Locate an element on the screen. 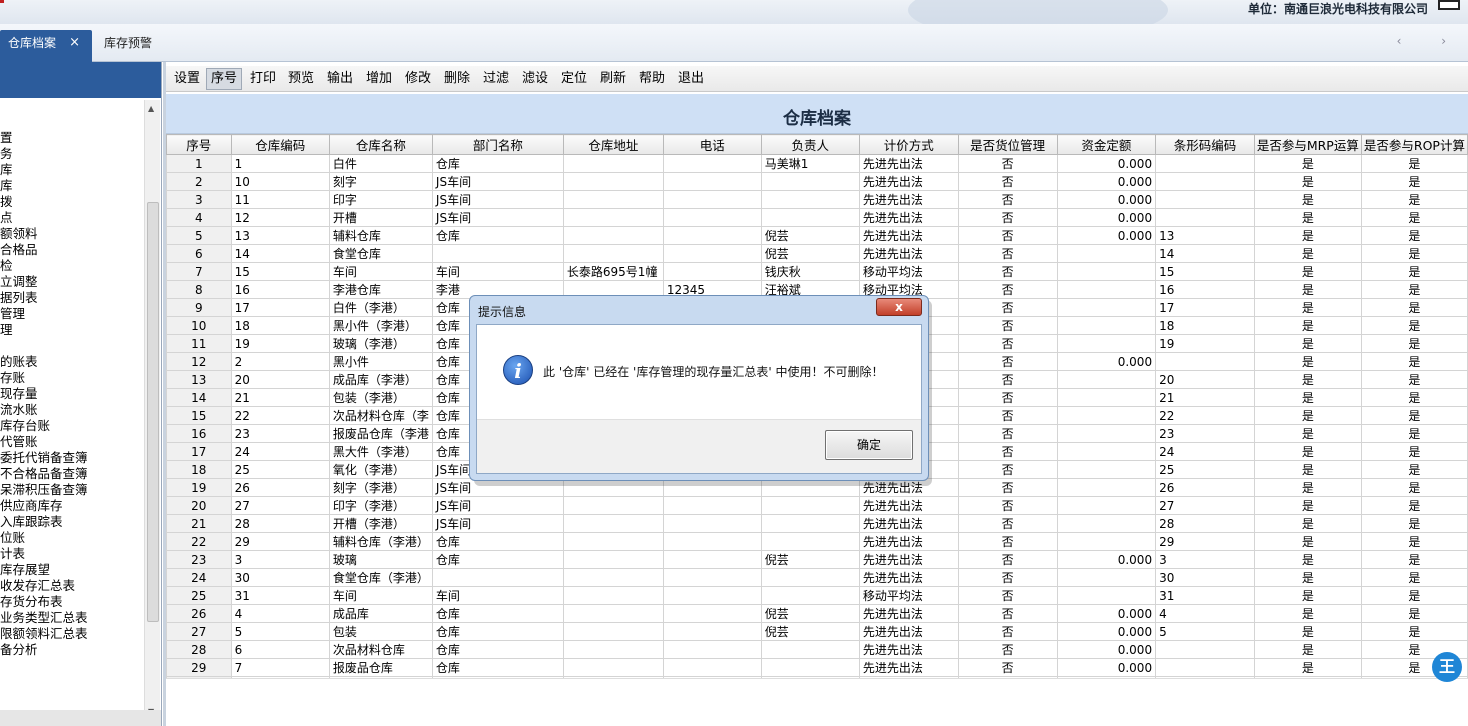 This screenshot has width=1468, height=726. sidebar-item: 委托代销备查簿 is located at coordinates (72, 458).